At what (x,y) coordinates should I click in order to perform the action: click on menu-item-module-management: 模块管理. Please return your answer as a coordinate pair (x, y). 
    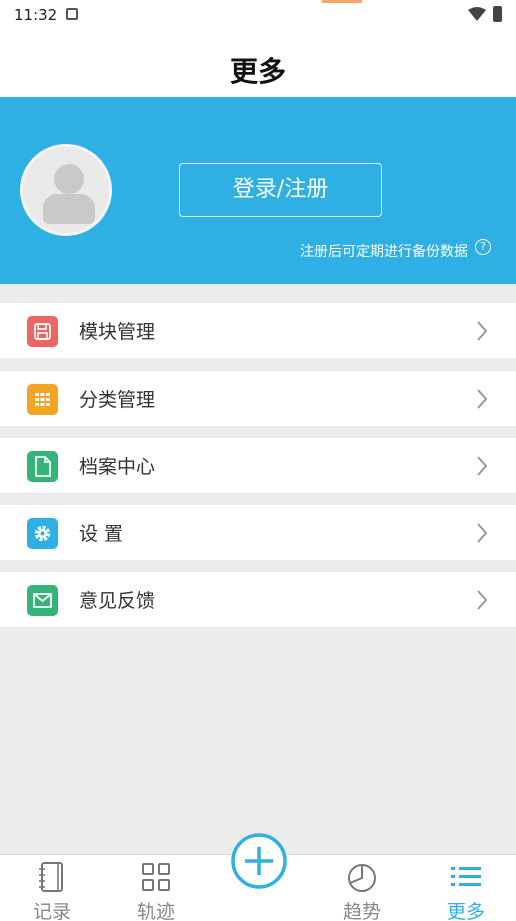
    Looking at the image, I should click on (258, 330).